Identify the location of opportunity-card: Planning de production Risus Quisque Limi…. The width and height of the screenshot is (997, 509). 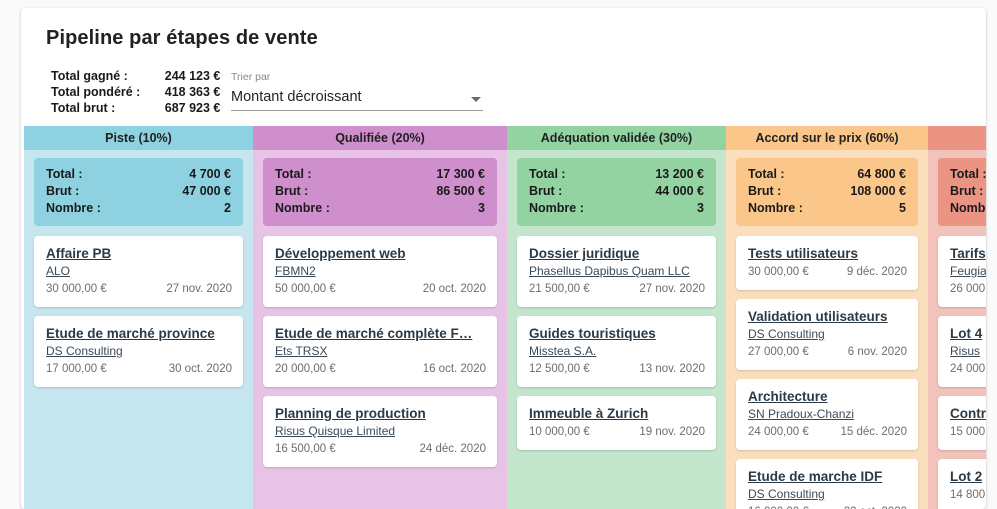
(380, 431).